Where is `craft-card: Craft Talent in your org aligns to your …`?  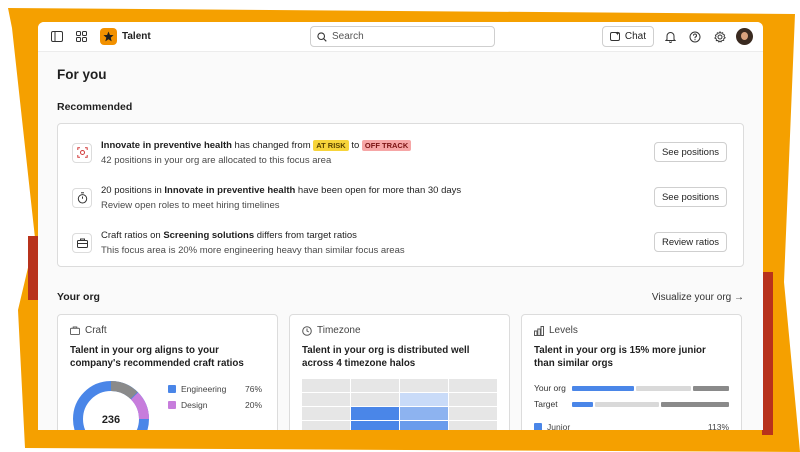
craft-card: Craft Talent in your org aligns to your … is located at coordinates (167, 372).